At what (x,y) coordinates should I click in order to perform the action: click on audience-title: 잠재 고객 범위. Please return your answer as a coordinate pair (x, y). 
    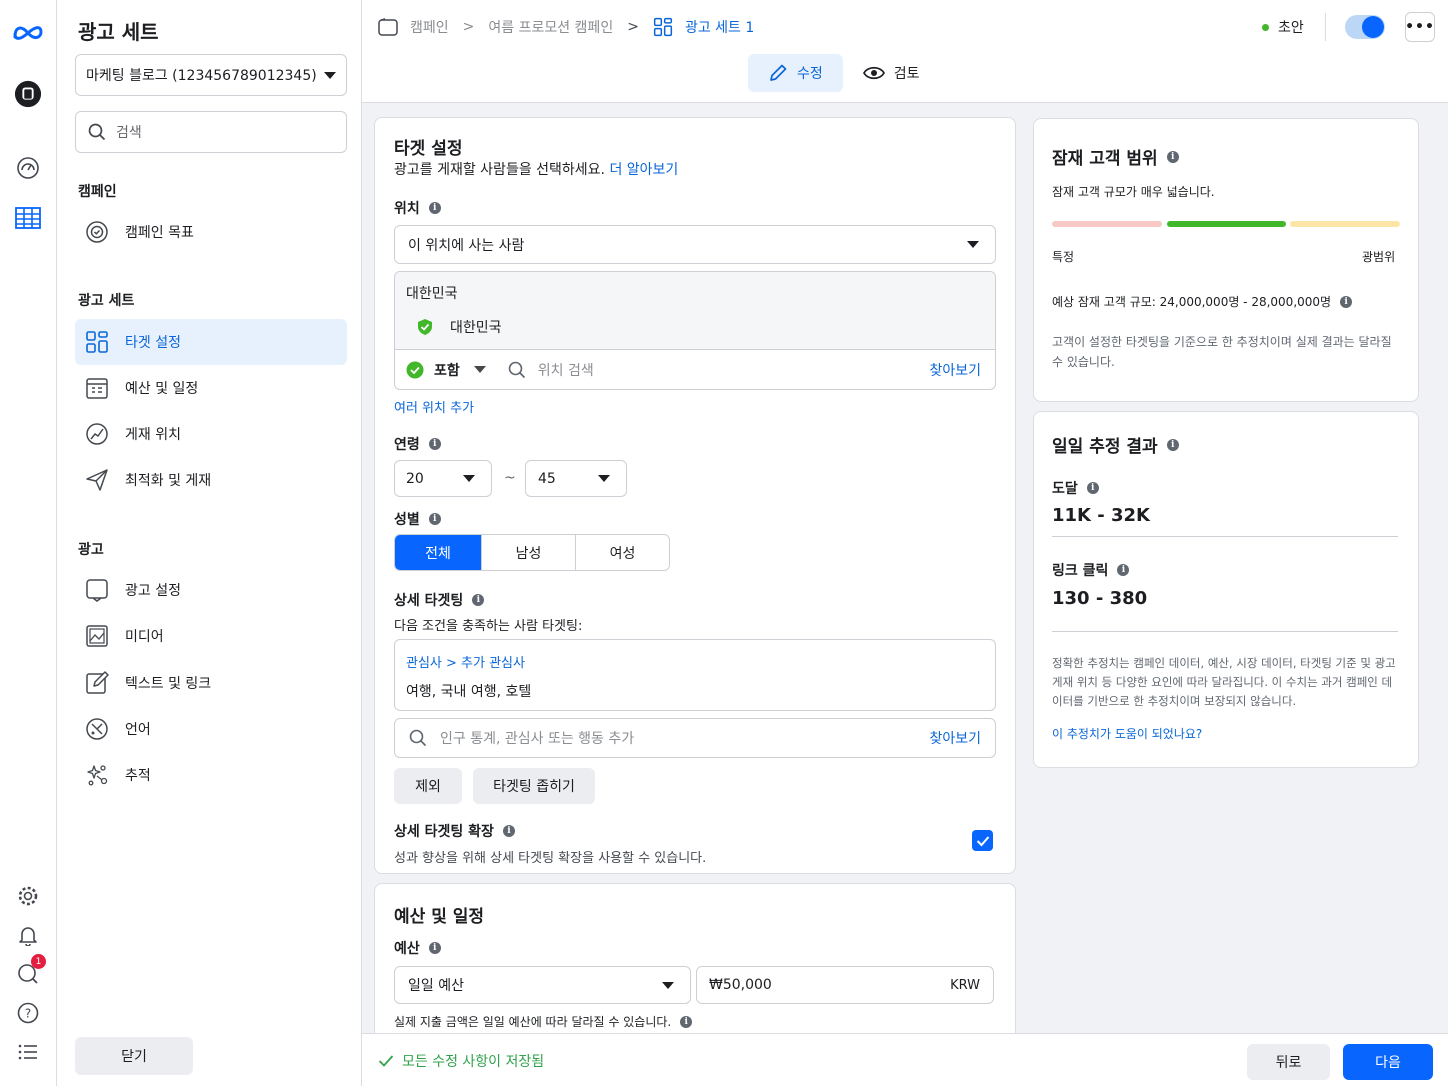
    Looking at the image, I should click on (1105, 159).